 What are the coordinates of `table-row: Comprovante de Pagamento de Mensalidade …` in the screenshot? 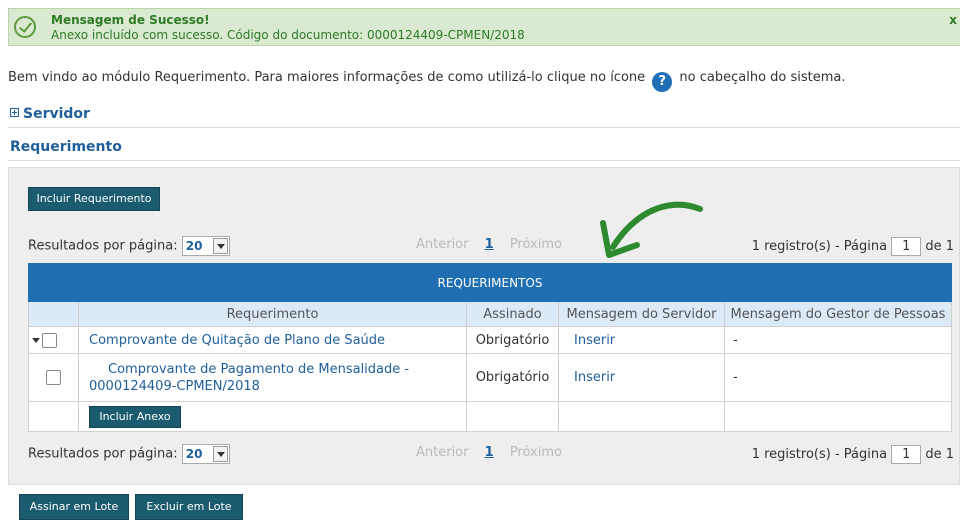 It's located at (490, 377).